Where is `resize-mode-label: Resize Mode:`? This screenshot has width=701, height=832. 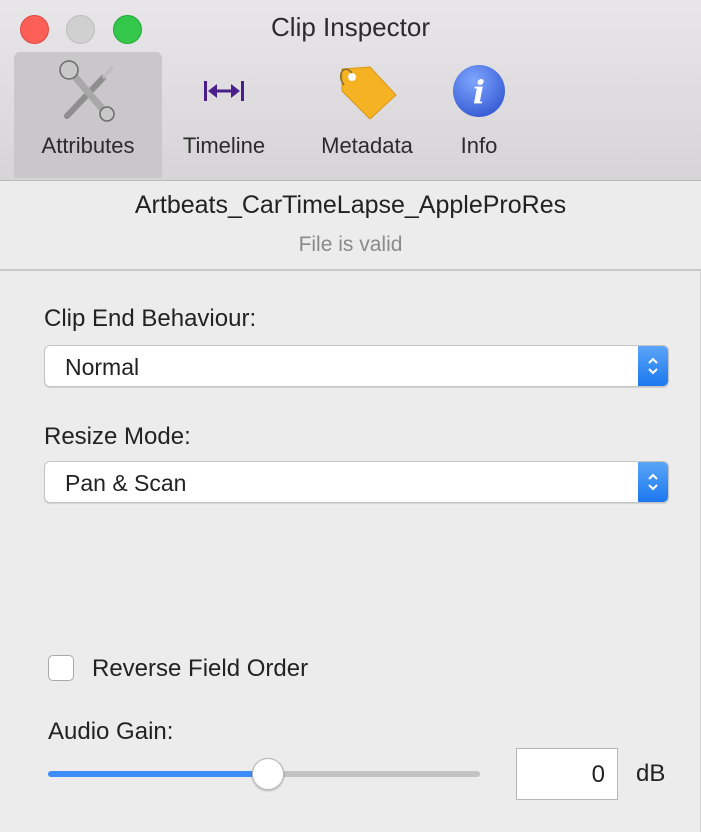 resize-mode-label: Resize Mode: is located at coordinates (117, 436).